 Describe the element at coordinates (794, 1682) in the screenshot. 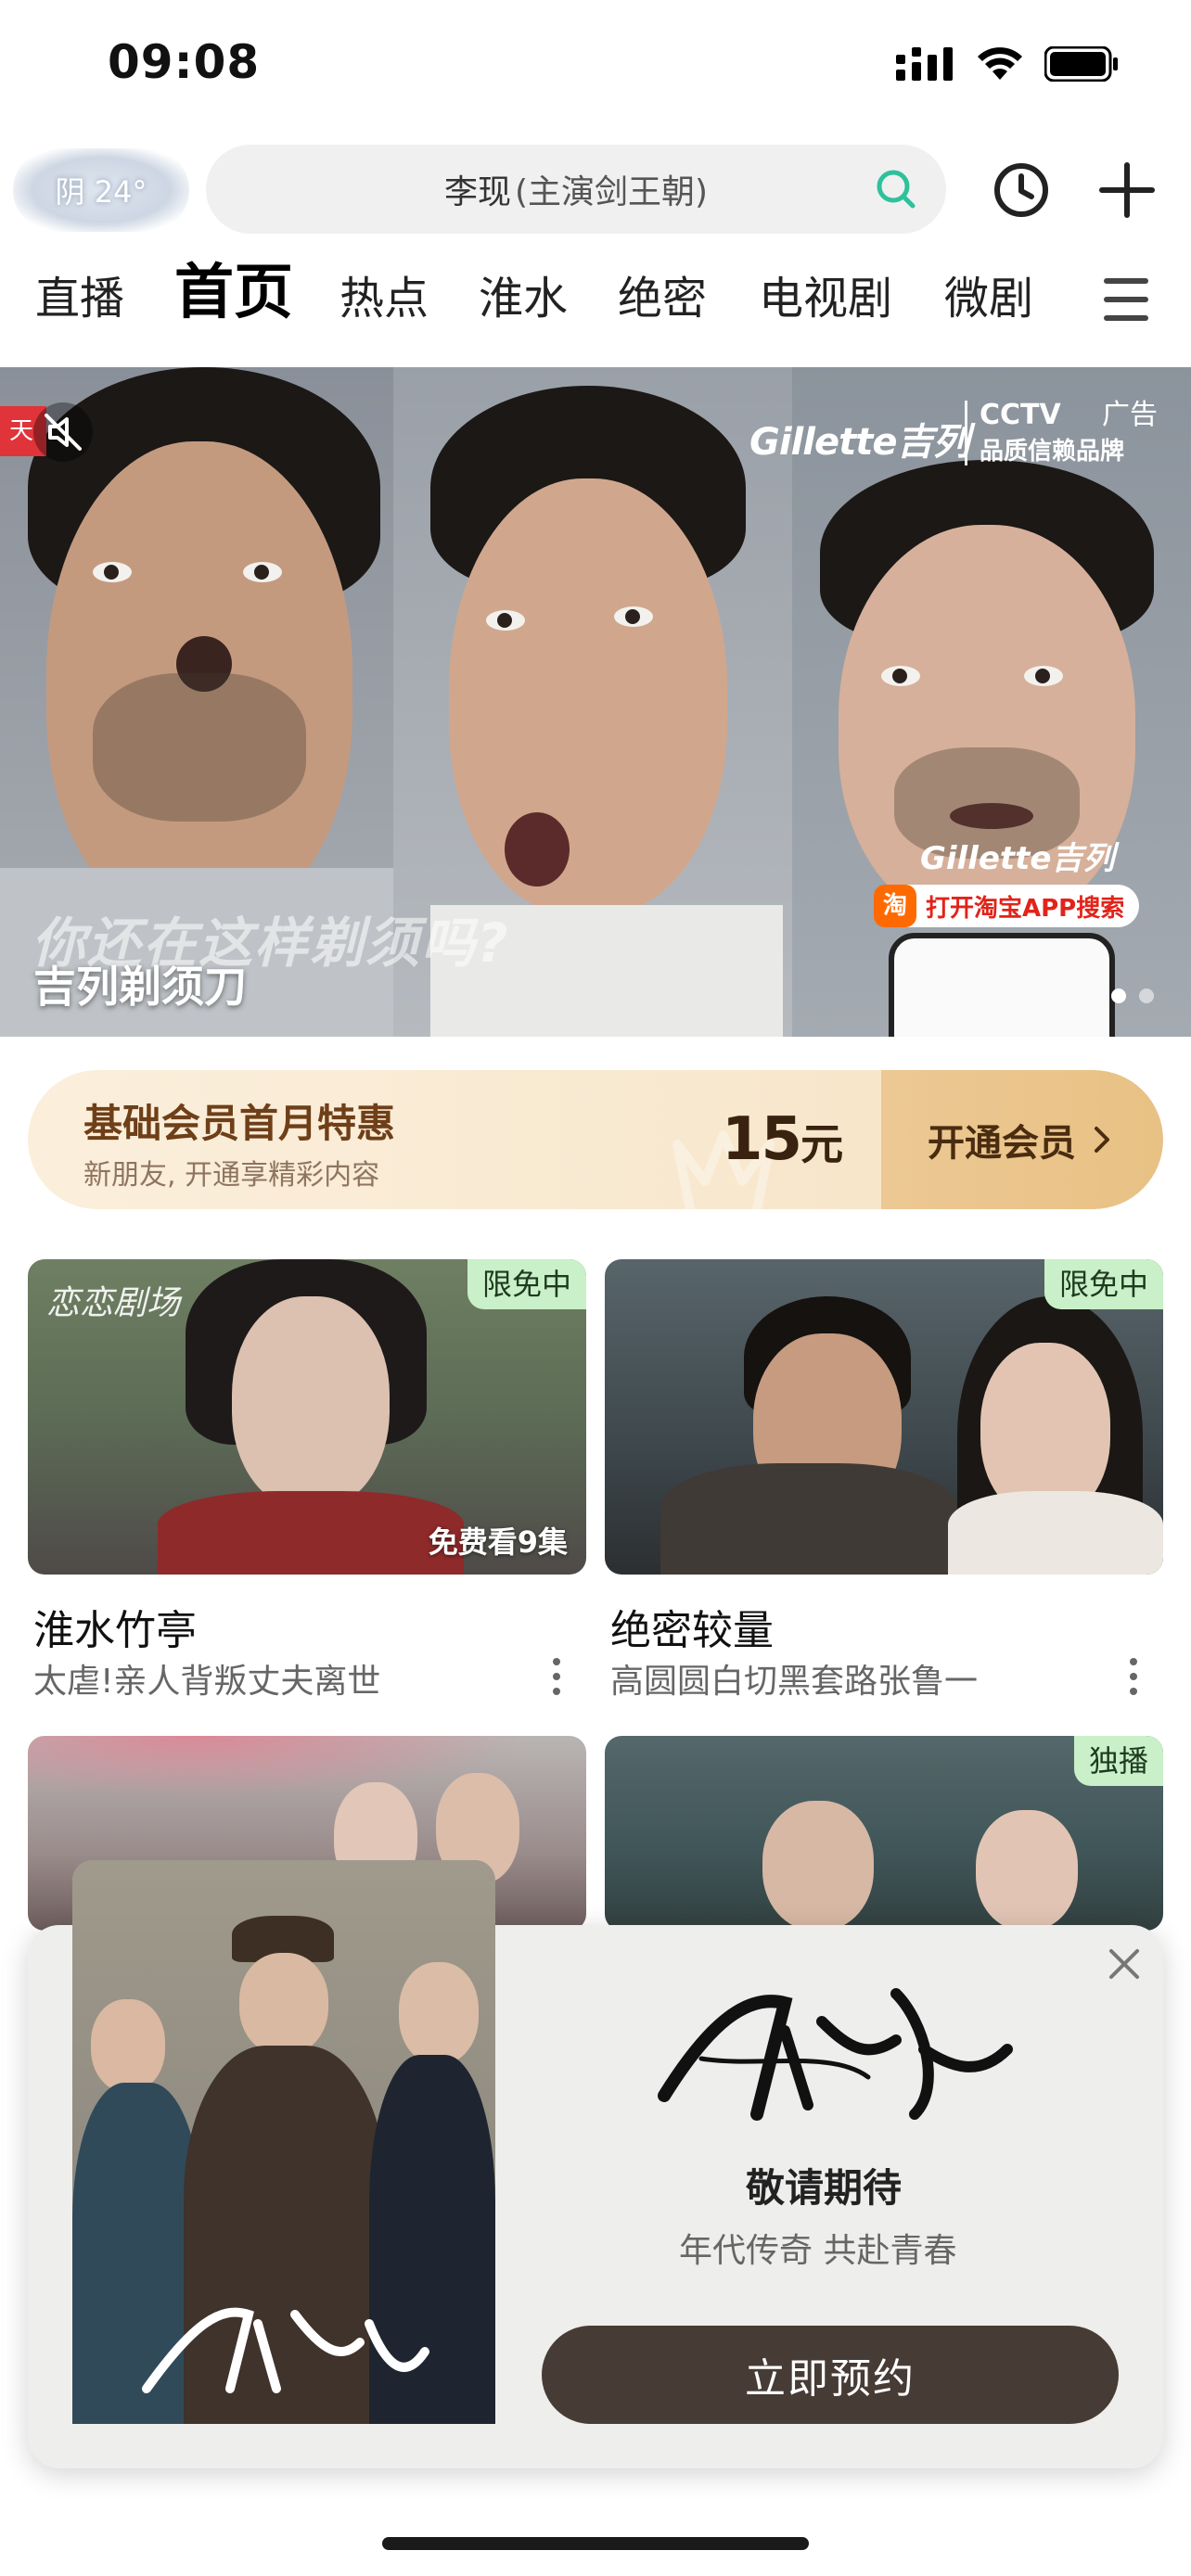

I see `video-desc-2: 高圆圆白切黑套路张鲁一` at that location.